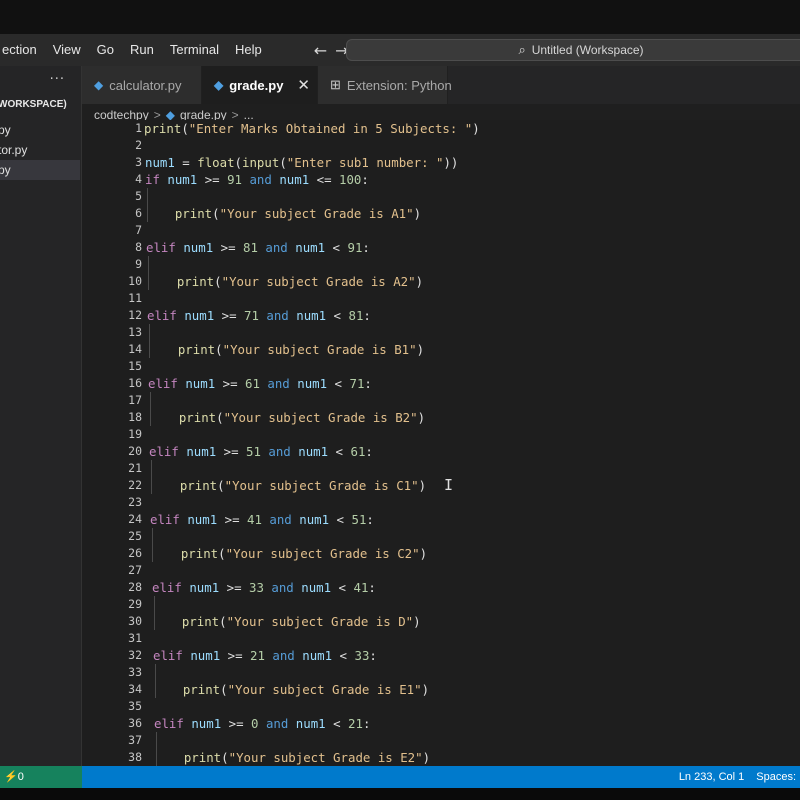 This screenshot has width=800, height=800. I want to click on code-token: "Your subject Grade is C2", so click(322, 553).